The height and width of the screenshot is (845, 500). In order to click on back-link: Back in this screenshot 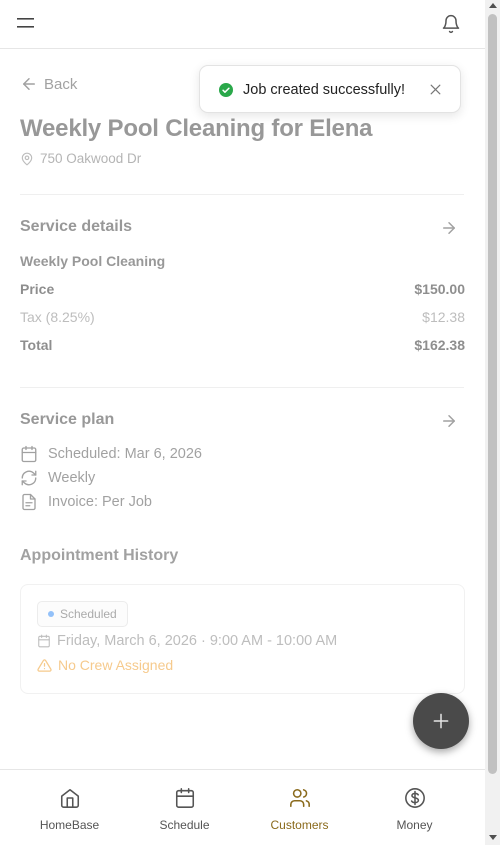, I will do `click(48, 84)`.